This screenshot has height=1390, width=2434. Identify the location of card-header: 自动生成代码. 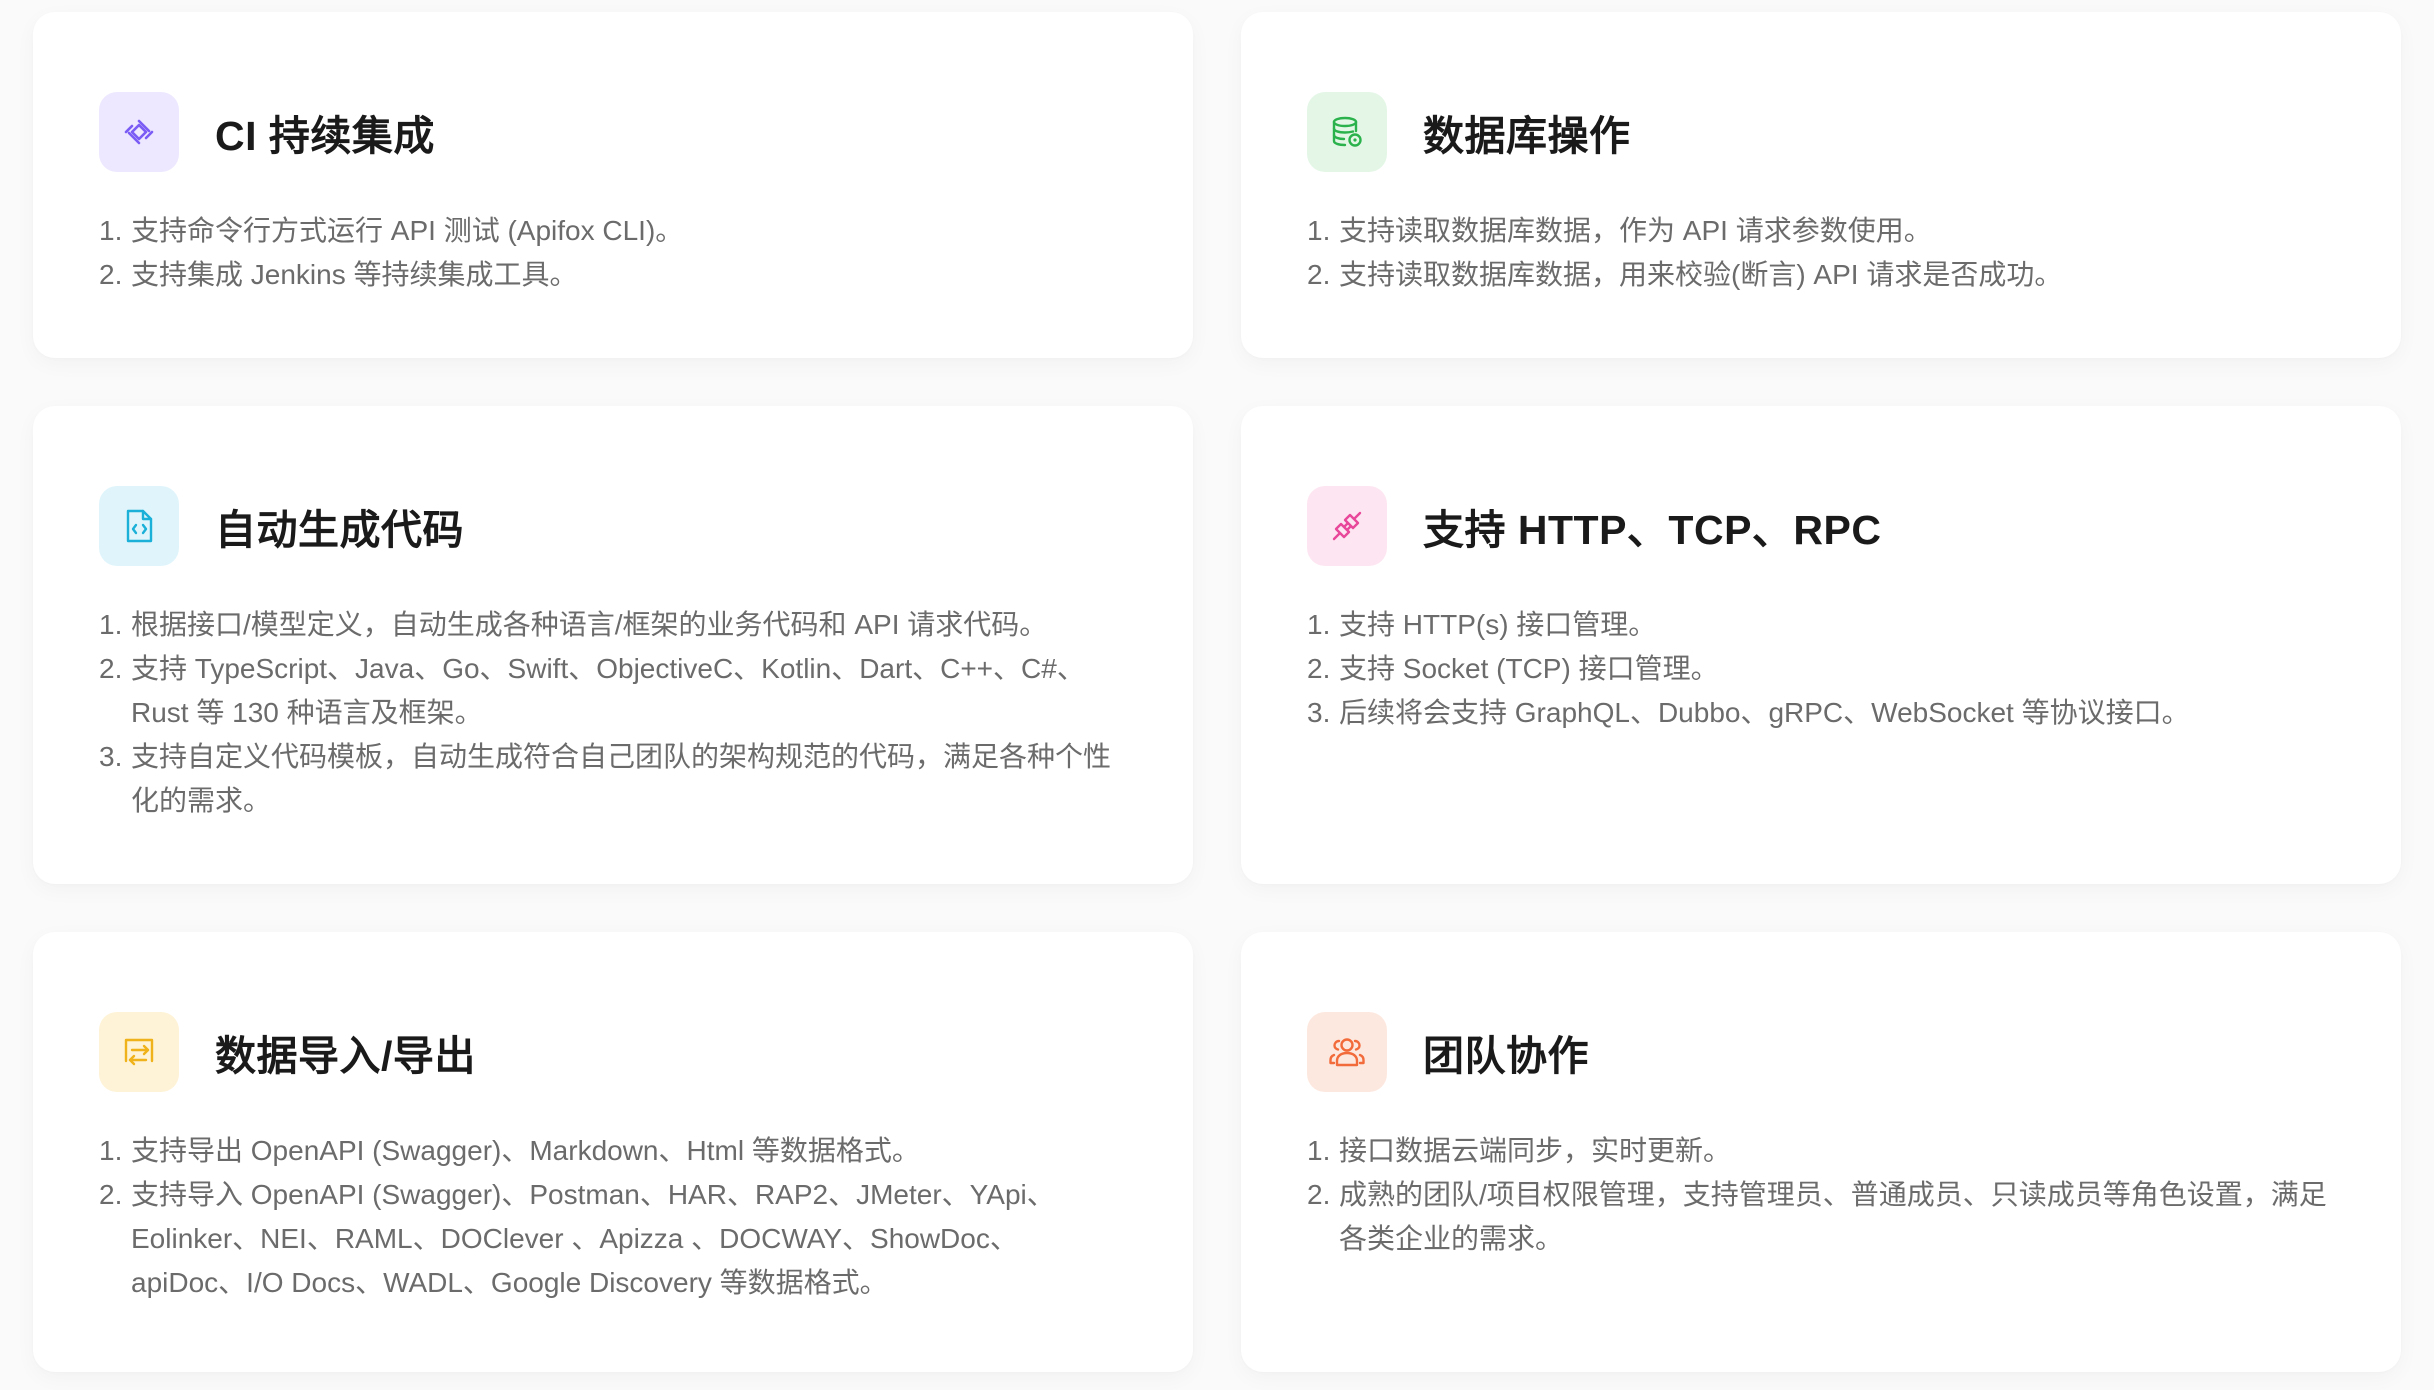
(613, 526).